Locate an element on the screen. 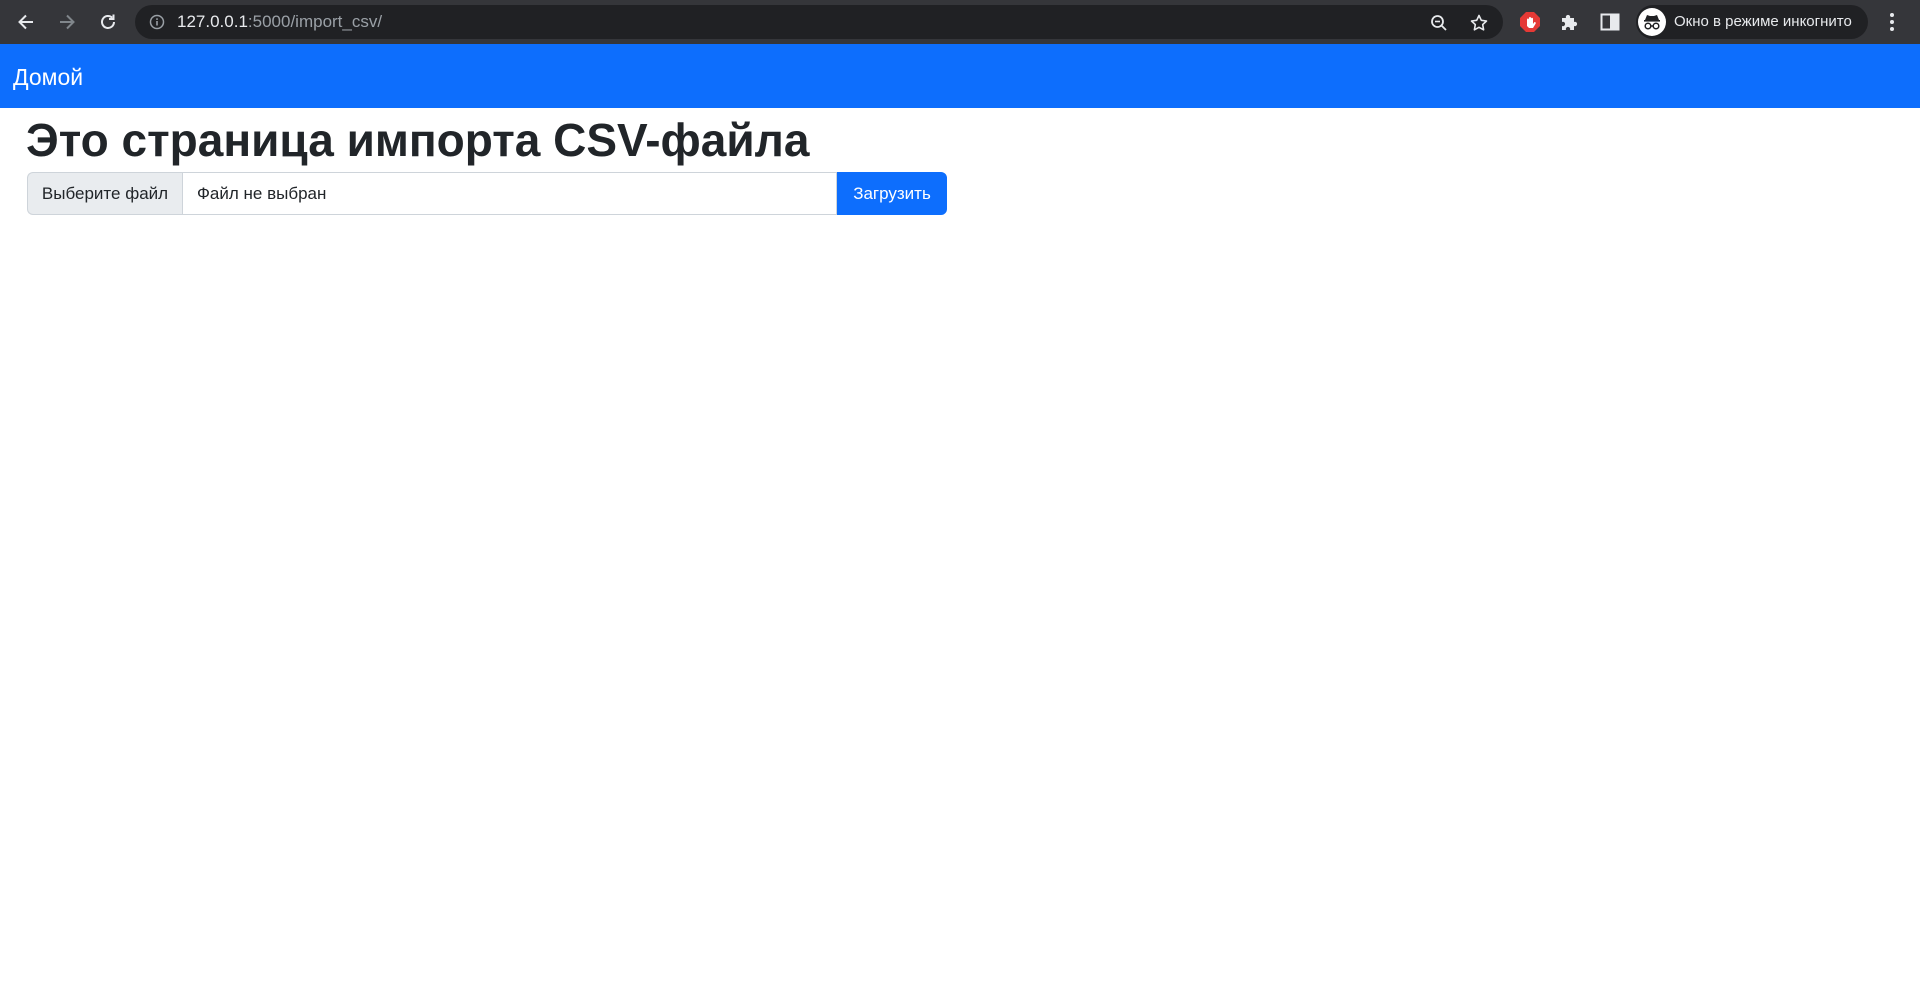  incognito-label: Окно в режиме инкогнито is located at coordinates (1763, 21).